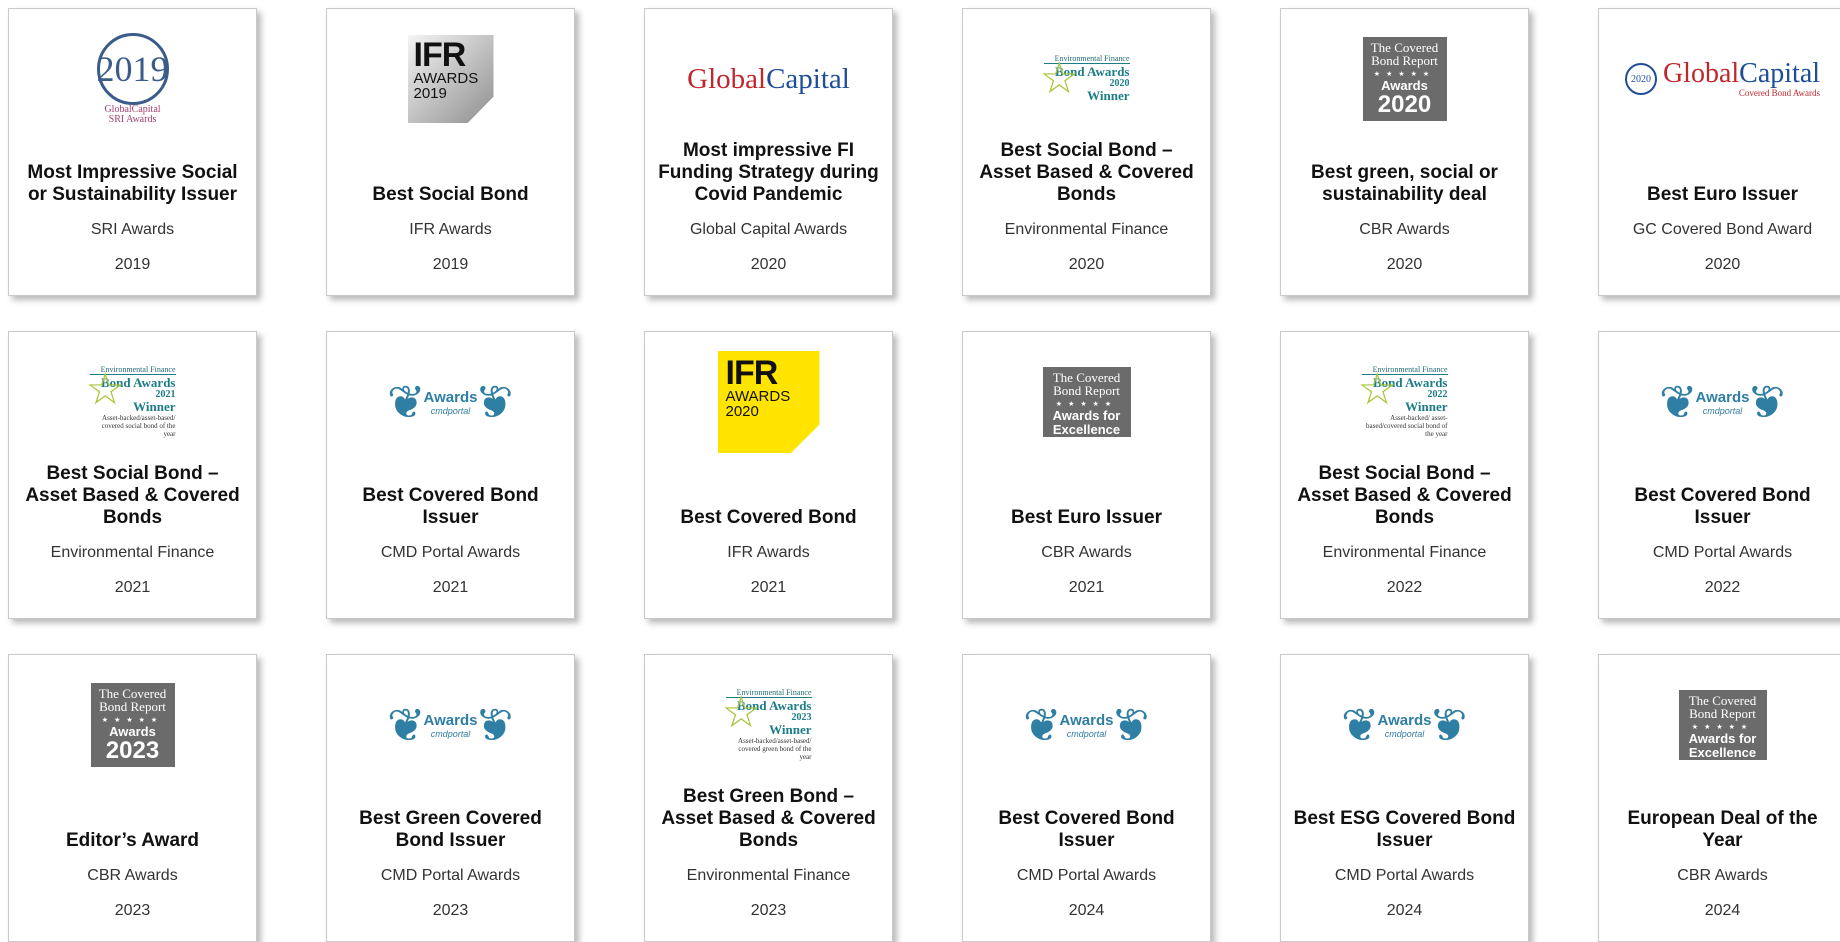 Image resolution: width=1840 pixels, height=942 pixels. I want to click on covered-bond-report-logo: The Covered Bond Report ★★★★★ Awards 2020, so click(1404, 79).